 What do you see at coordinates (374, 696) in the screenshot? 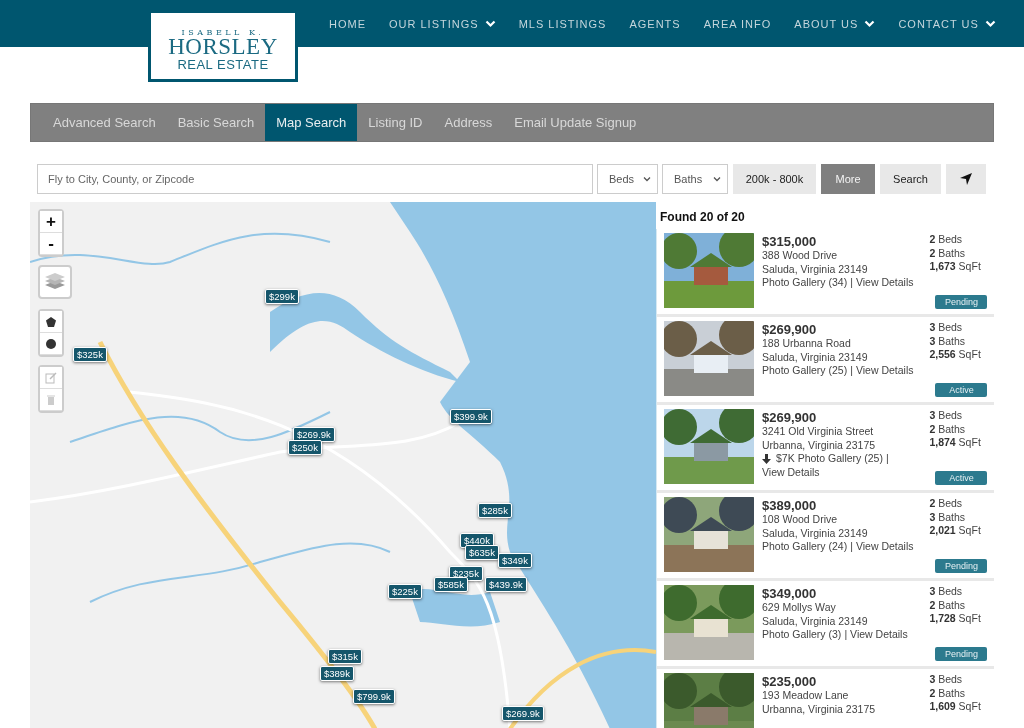
I see `price-marker: $799.9k` at bounding box center [374, 696].